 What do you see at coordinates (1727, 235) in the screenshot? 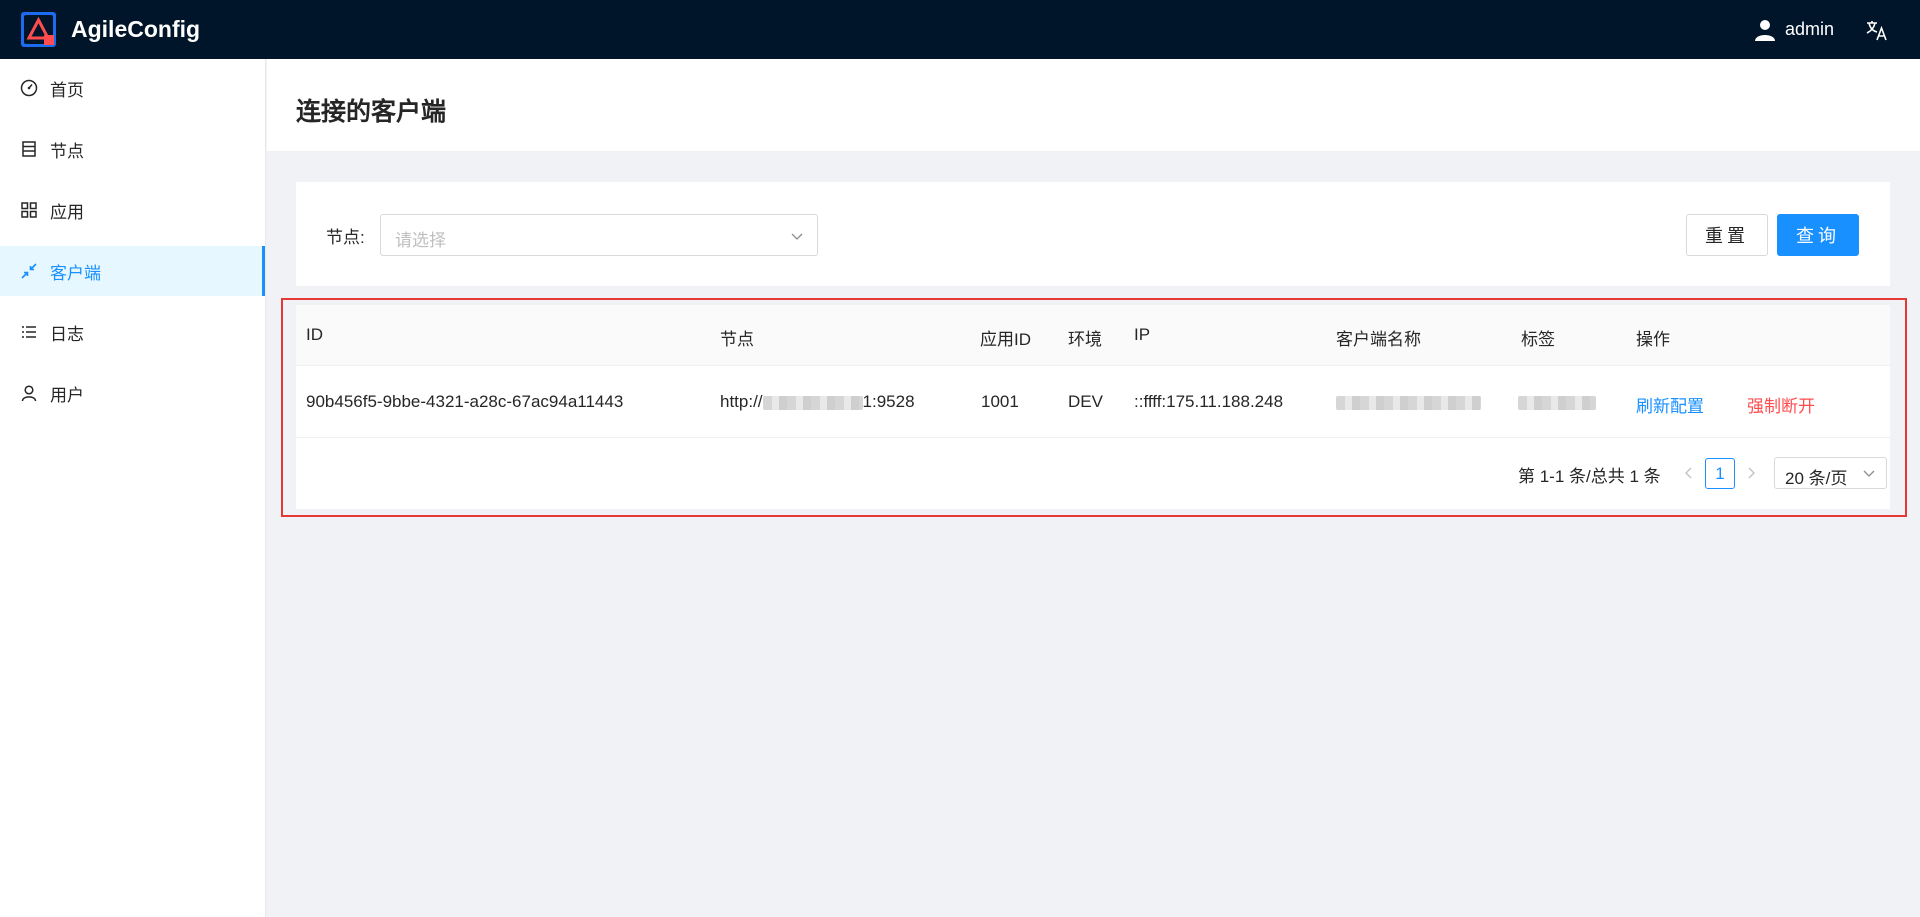
I see `reset-button: 重置` at bounding box center [1727, 235].